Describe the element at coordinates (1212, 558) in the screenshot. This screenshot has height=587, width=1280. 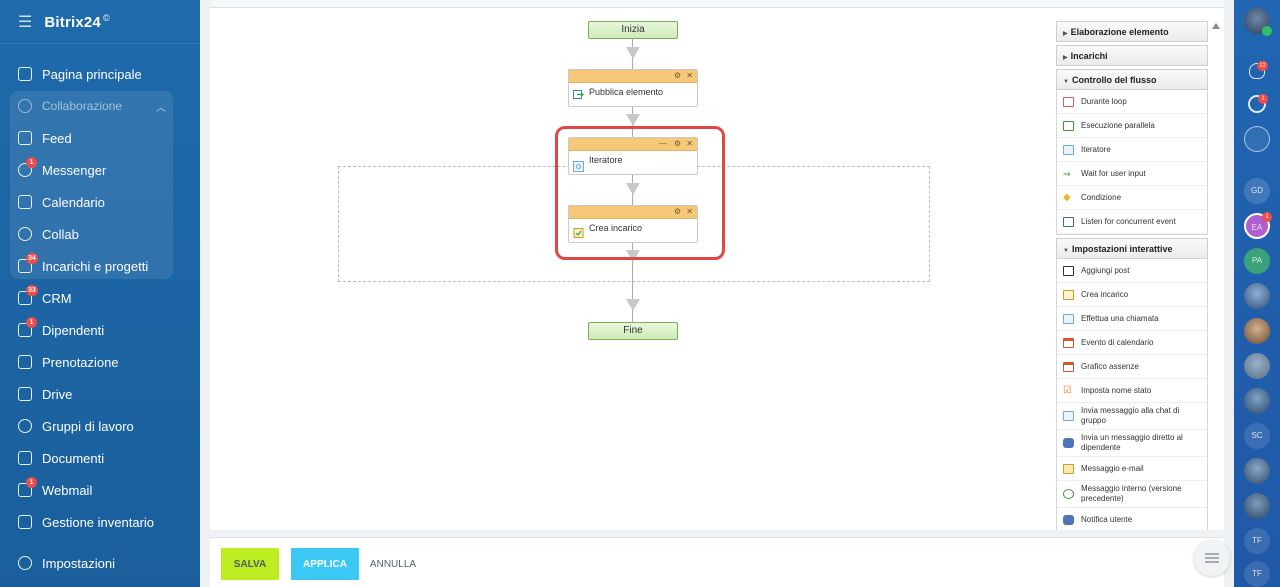
I see `menu-lines-icon` at that location.